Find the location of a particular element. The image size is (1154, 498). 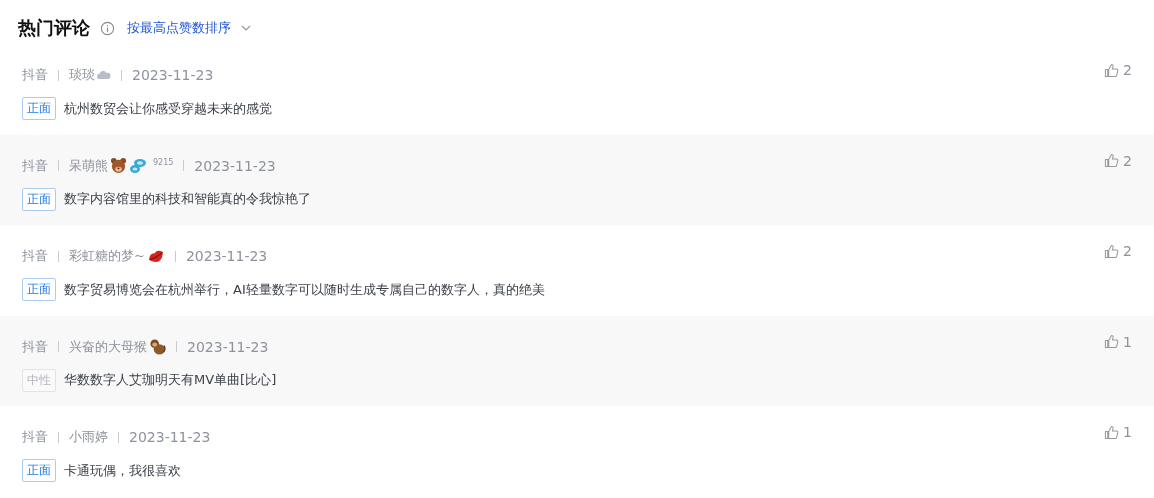

sentiment-tag: 中性 is located at coordinates (39, 380).